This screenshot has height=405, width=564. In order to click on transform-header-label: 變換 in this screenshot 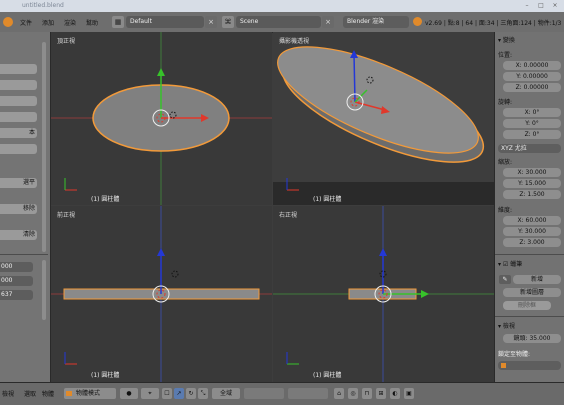, I will do `click(508, 40)`.